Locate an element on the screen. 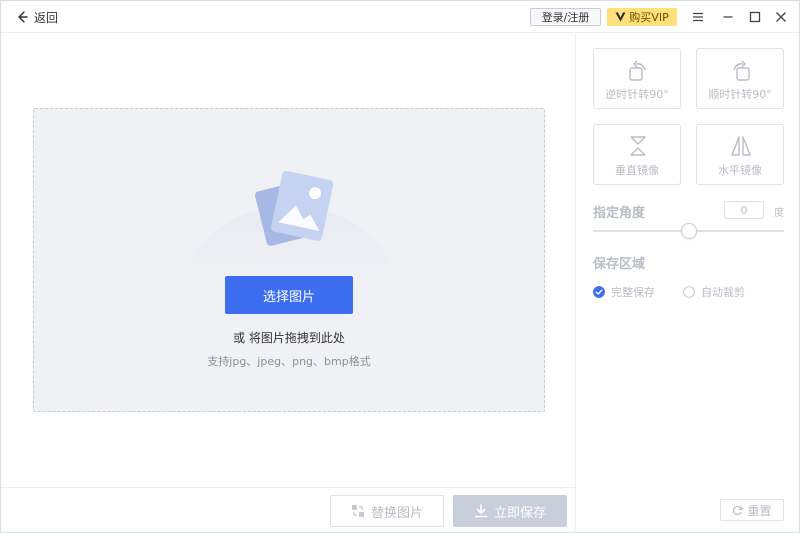 This screenshot has height=533, width=800. flip-horizontal-label: 水平镜像 is located at coordinates (740, 170).